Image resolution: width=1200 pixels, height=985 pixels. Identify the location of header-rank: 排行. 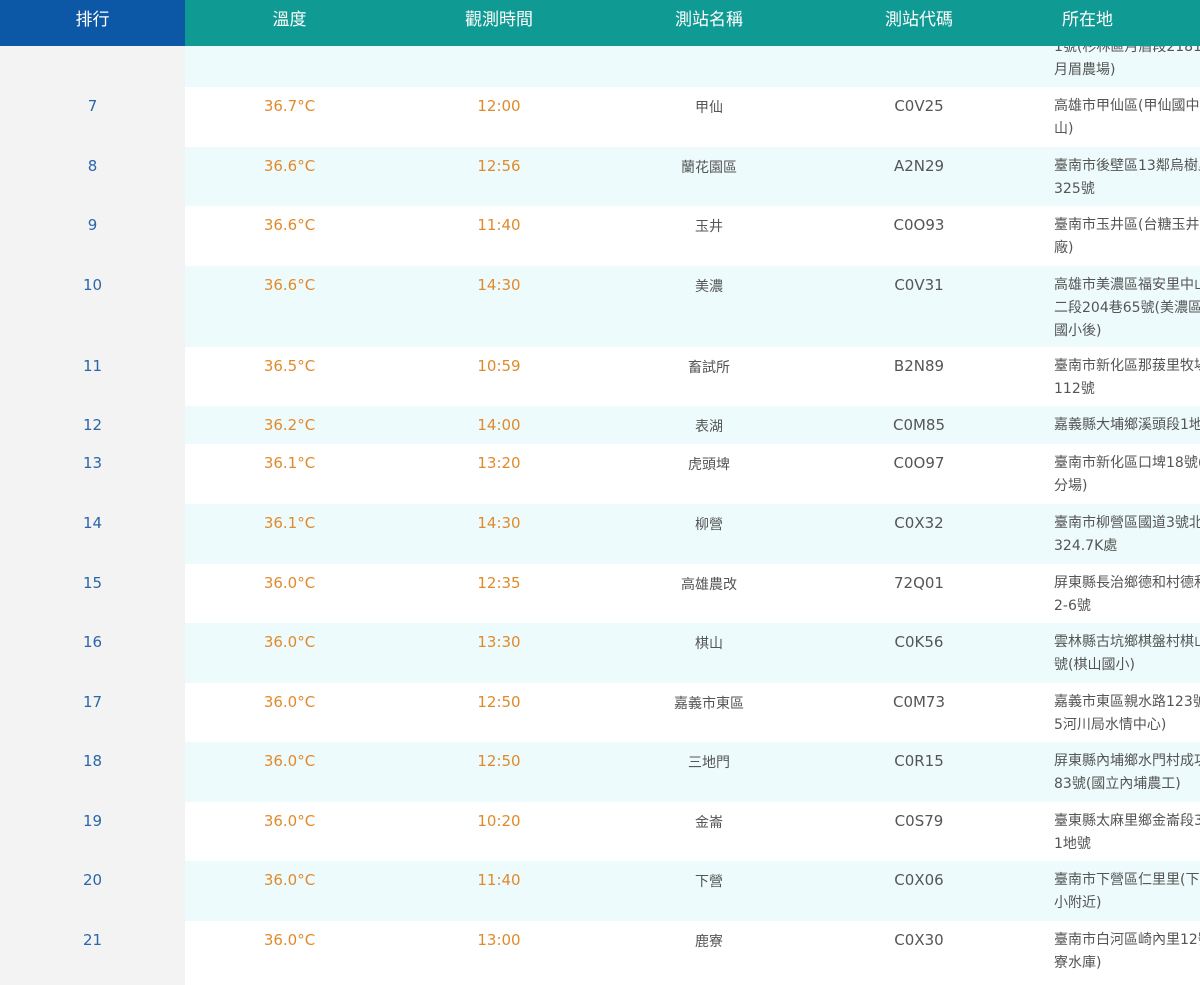
(92, 23).